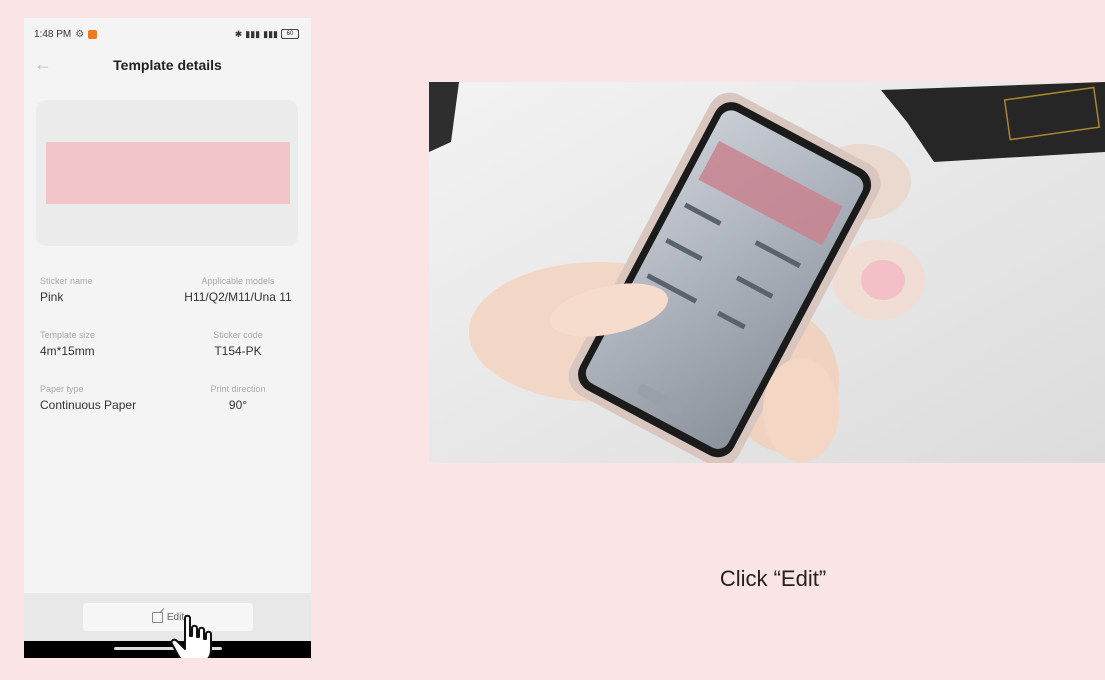 The height and width of the screenshot is (680, 1105). I want to click on page-title: Template details, so click(167, 65).